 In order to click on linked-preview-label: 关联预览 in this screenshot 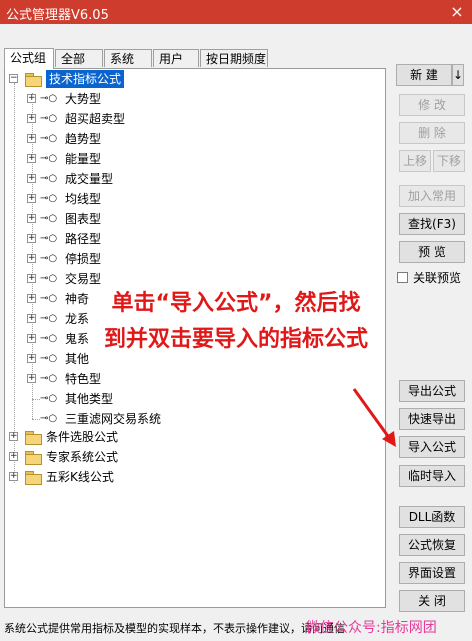, I will do `click(437, 278)`.